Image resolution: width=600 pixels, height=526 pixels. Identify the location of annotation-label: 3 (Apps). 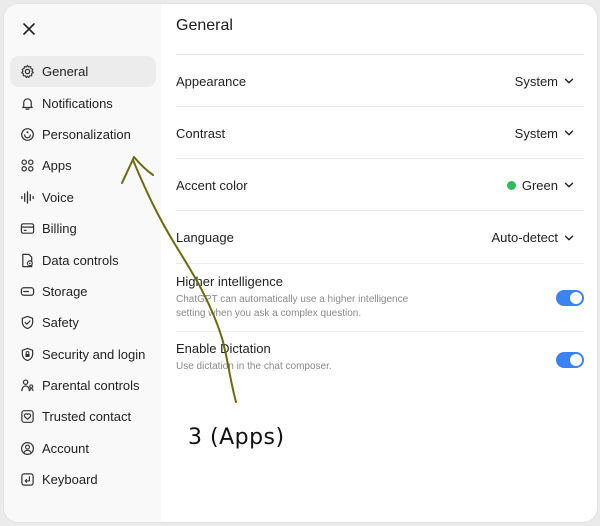
(236, 437).